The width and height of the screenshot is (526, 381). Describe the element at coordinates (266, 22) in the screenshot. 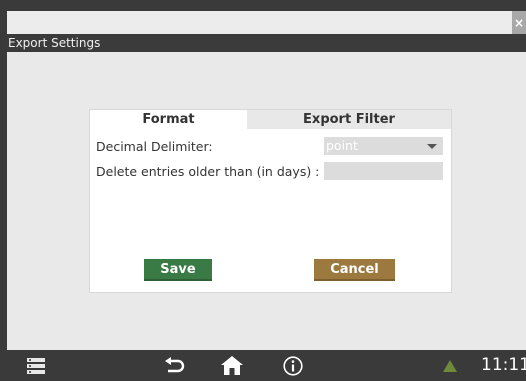

I see `window-top-strip` at that location.